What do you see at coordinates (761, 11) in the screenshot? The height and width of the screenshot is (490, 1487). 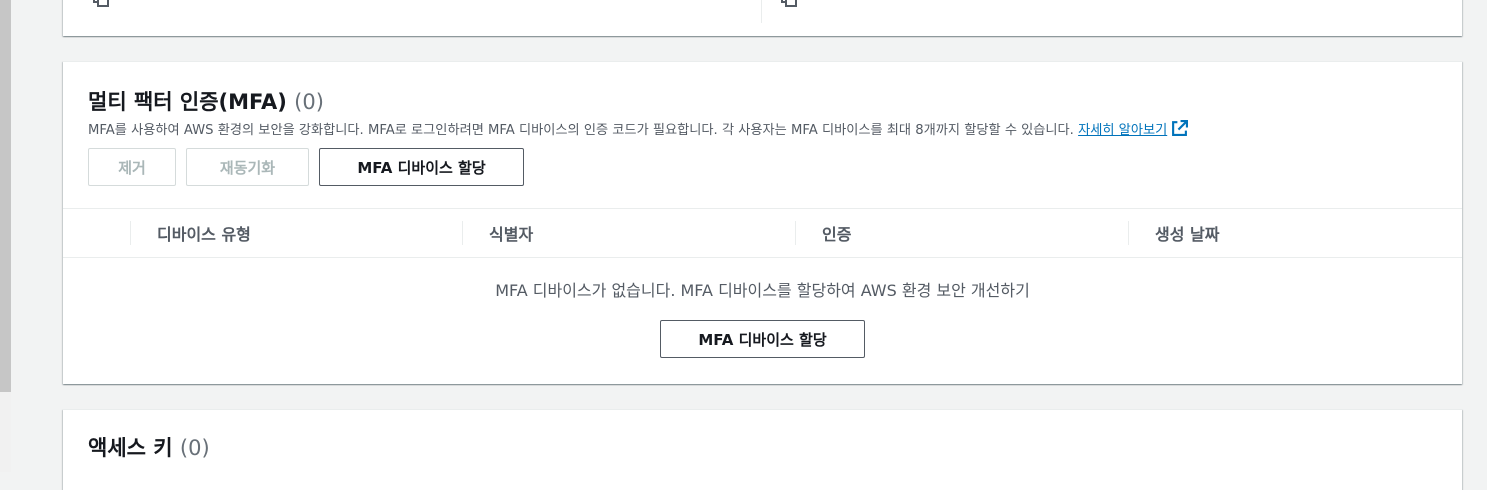 I see `column-divider` at bounding box center [761, 11].